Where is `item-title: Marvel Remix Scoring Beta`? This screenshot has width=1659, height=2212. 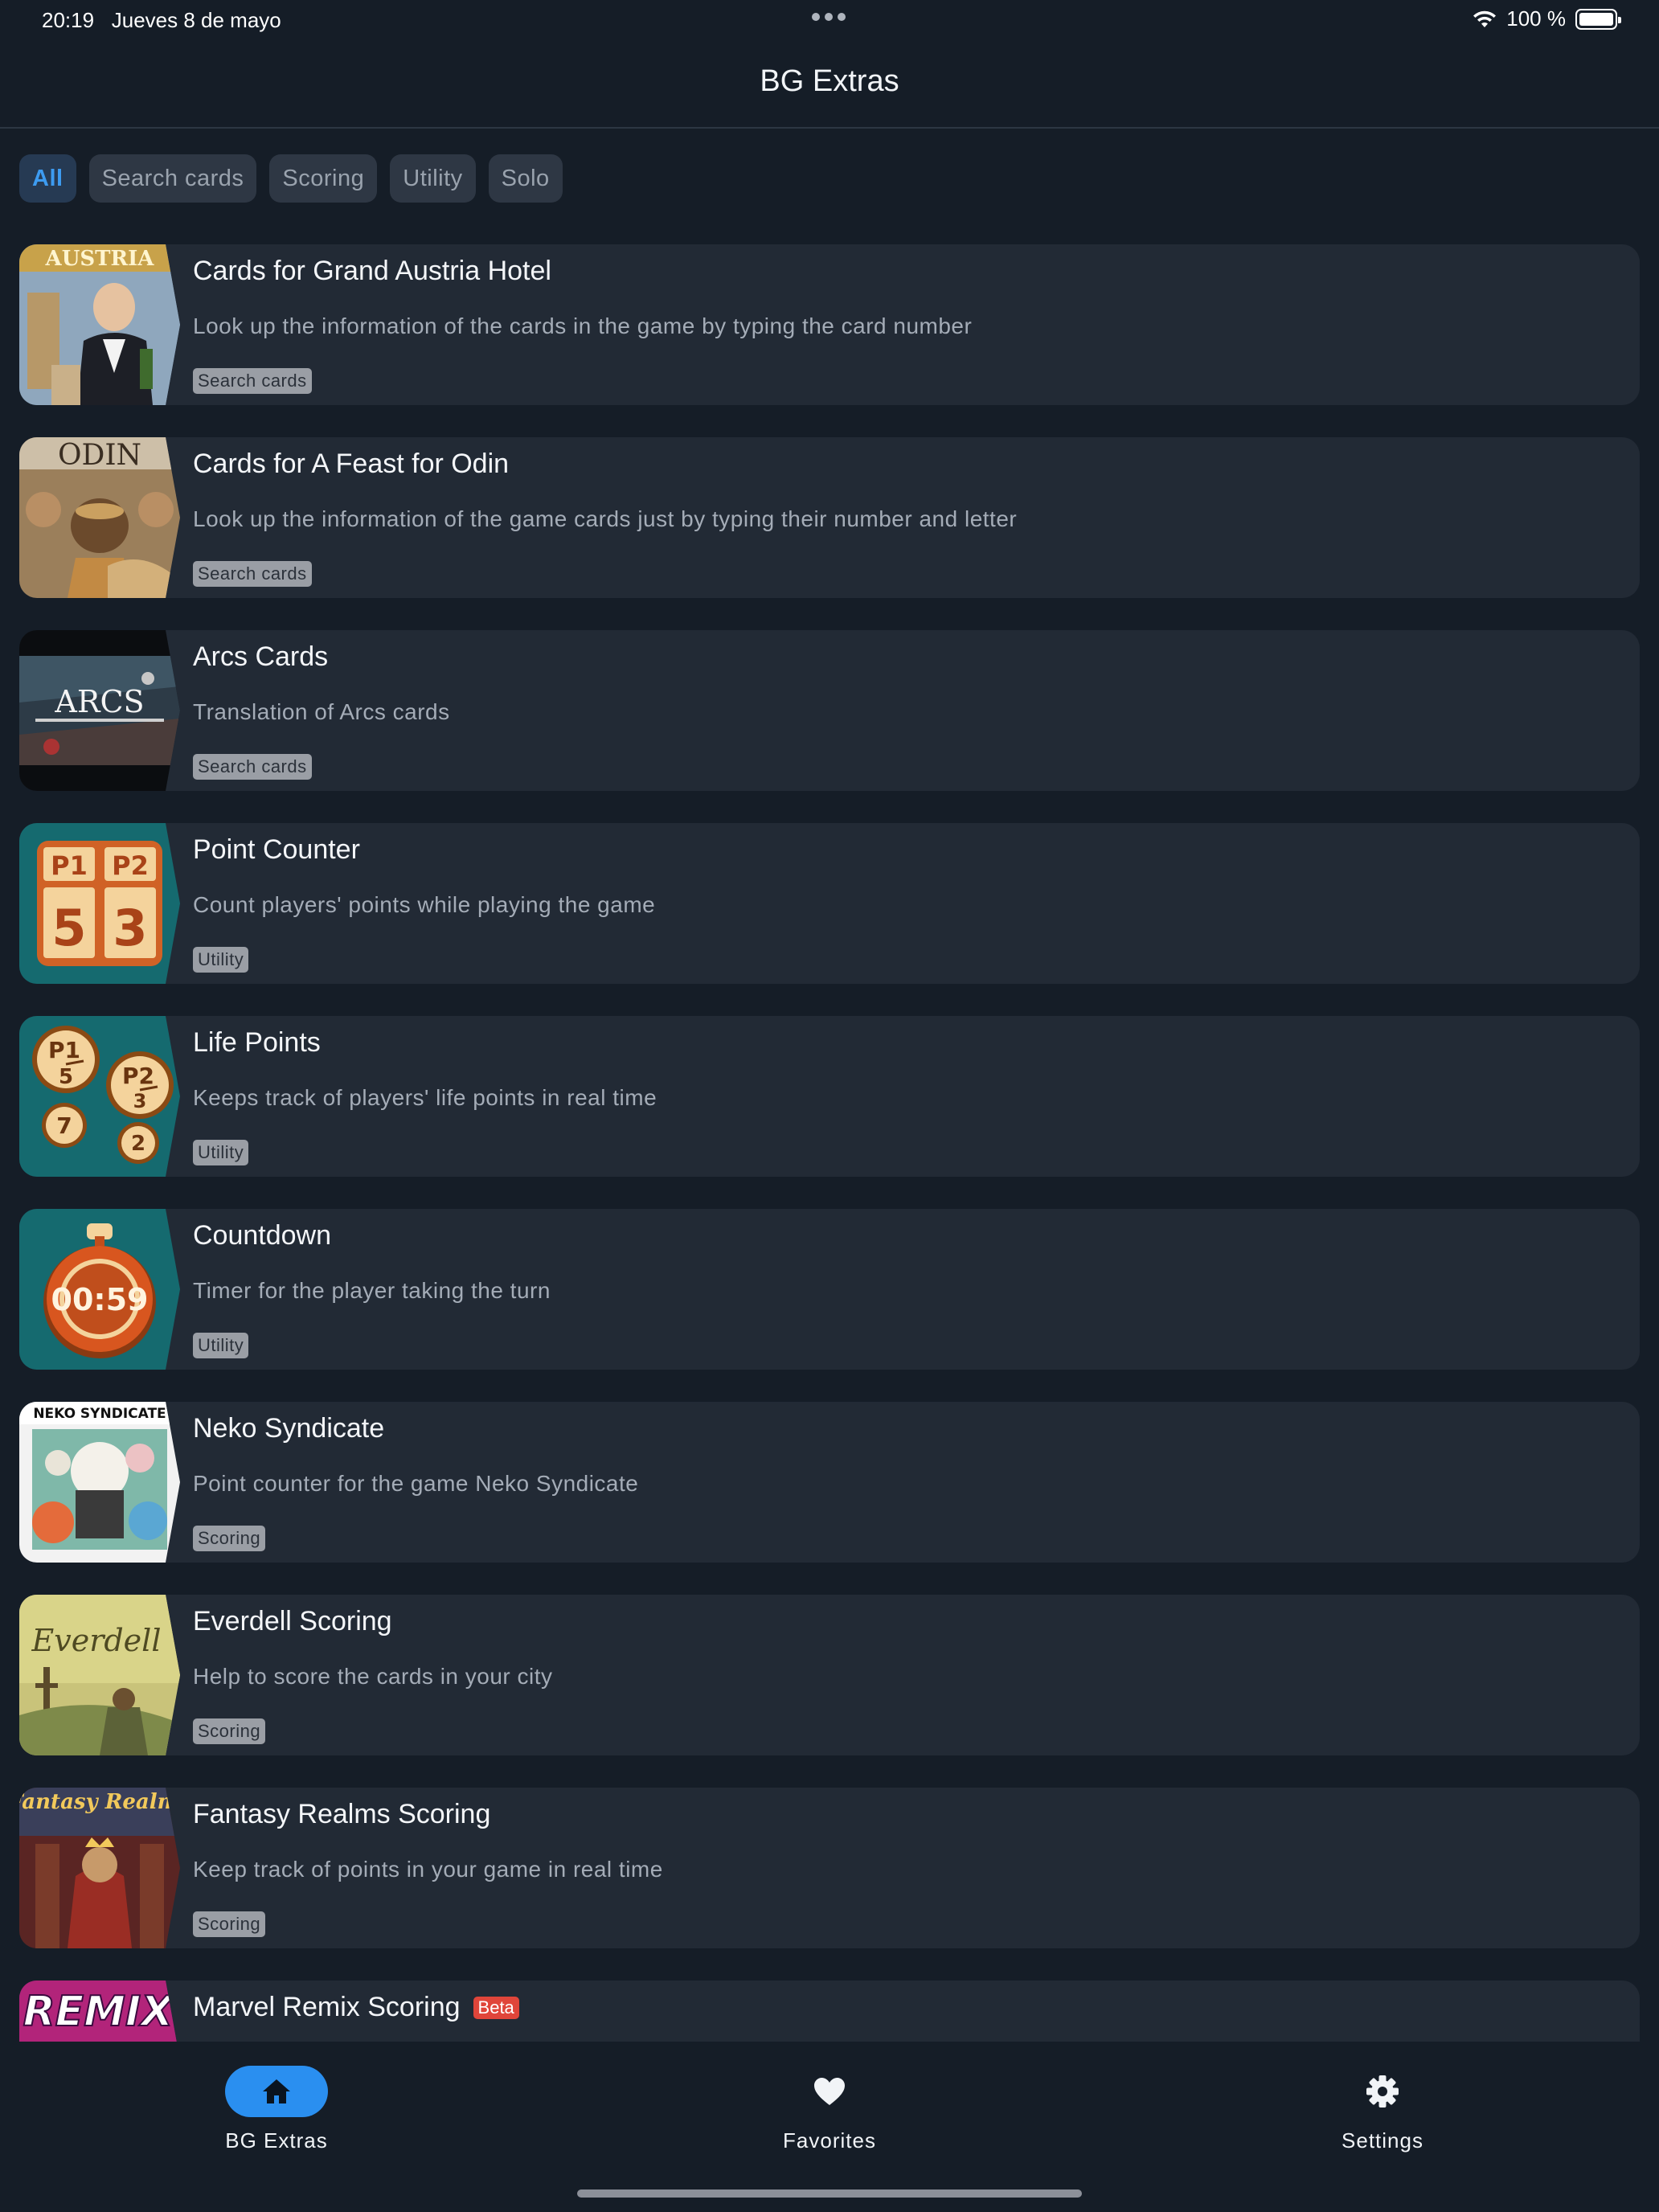
item-title: Marvel Remix Scoring Beta is located at coordinates (356, 2007).